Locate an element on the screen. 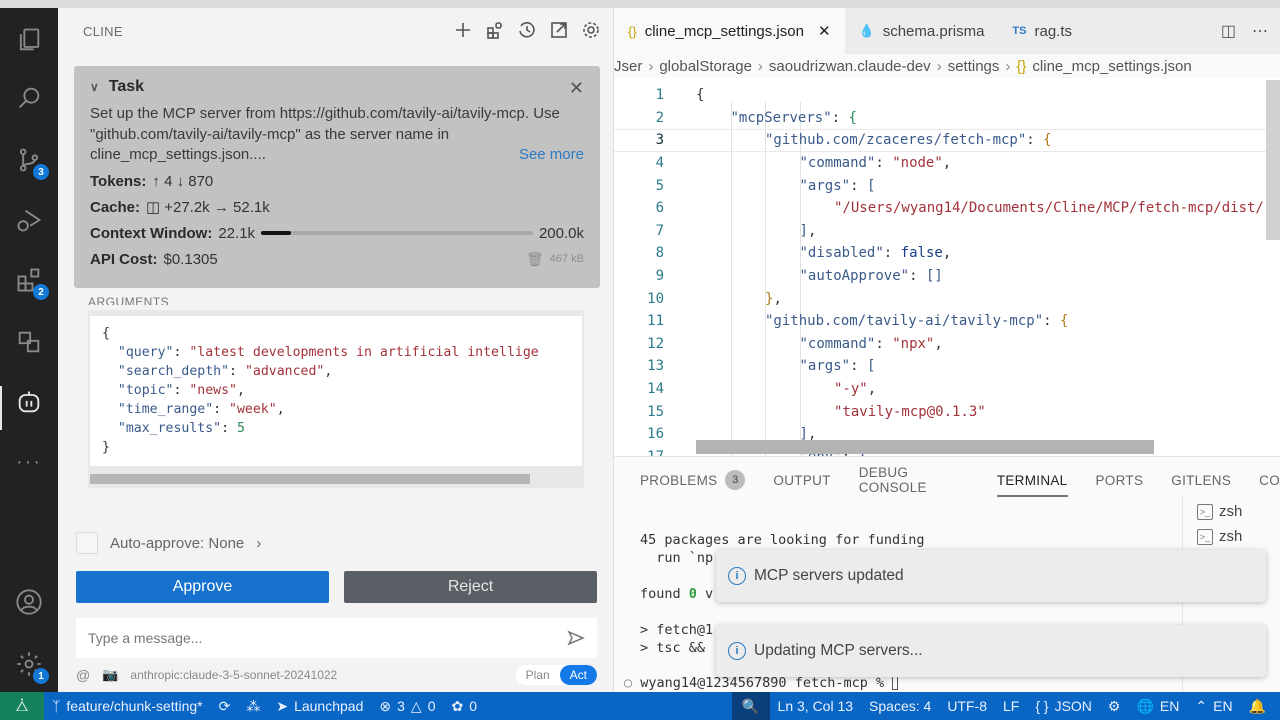 This screenshot has width=1280, height=720. database-icon: ◫ is located at coordinates (153, 207).